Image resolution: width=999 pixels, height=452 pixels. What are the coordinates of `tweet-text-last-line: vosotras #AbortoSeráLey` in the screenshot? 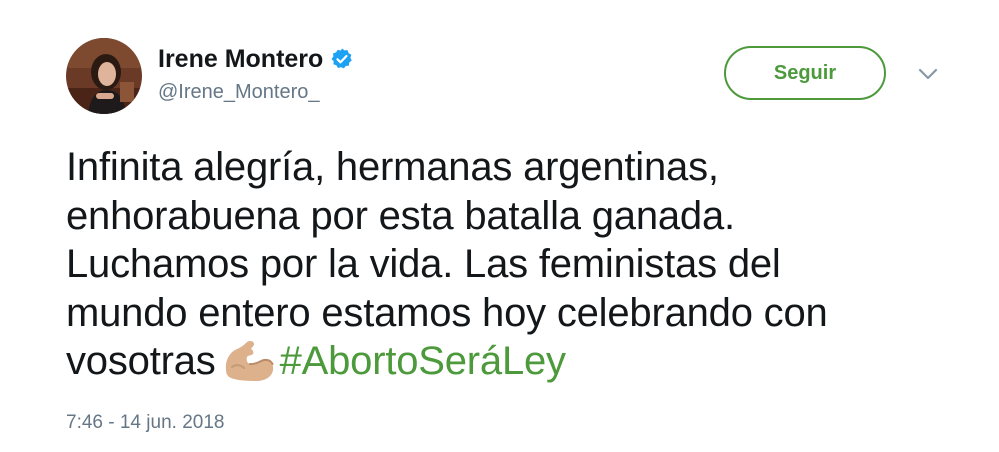 It's located at (506, 361).